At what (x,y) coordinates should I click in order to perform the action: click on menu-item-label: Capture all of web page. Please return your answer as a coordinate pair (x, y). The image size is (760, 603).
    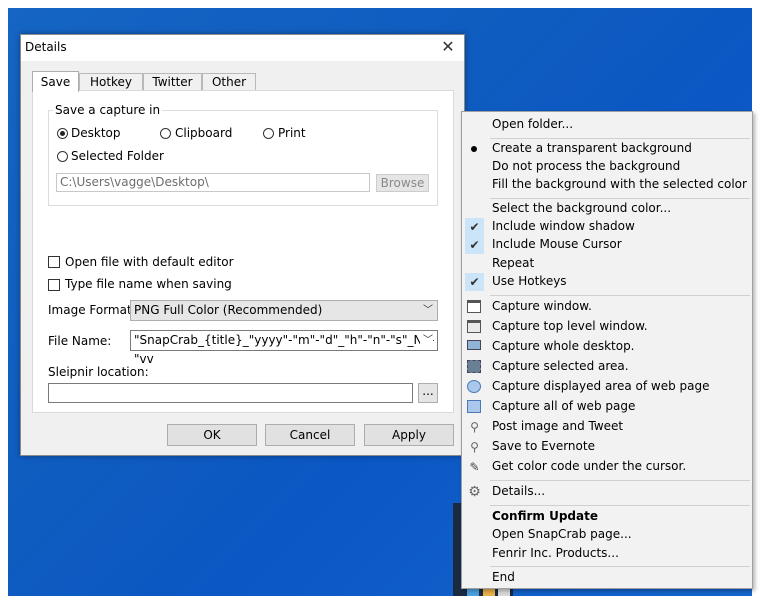
    Looking at the image, I should click on (564, 406).